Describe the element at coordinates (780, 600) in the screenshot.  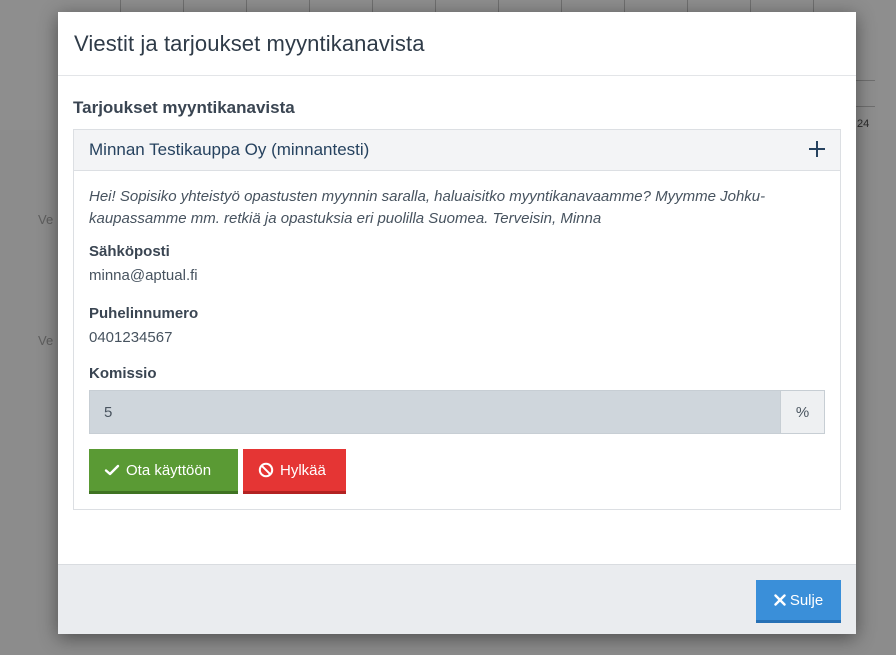
I see `close-icon` at that location.